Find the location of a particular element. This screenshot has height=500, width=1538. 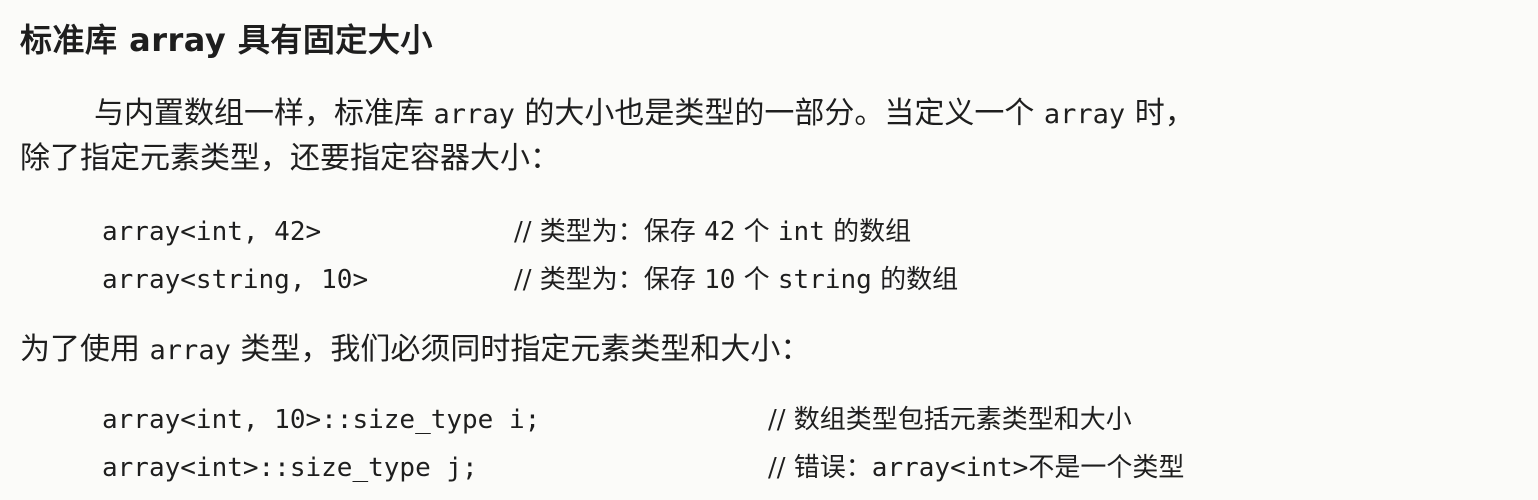

paragraph1-text: 的大小也是类型的一部分。当定义一个 is located at coordinates (779, 113).